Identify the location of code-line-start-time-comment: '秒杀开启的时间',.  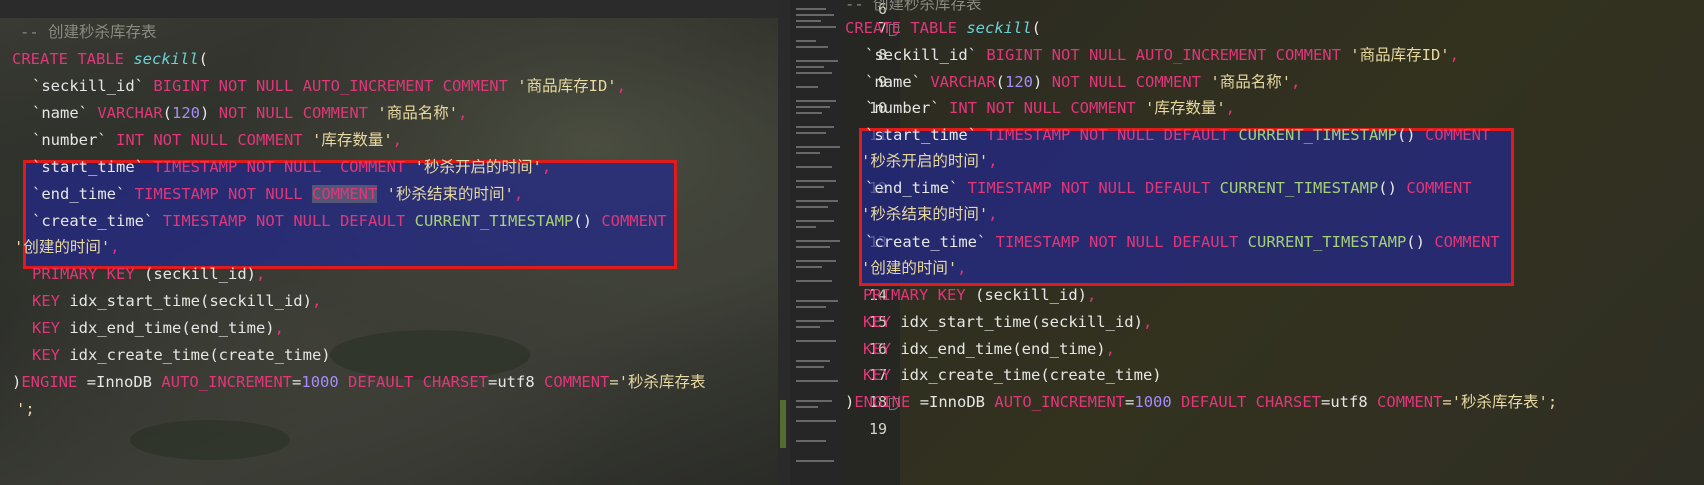
(929, 161).